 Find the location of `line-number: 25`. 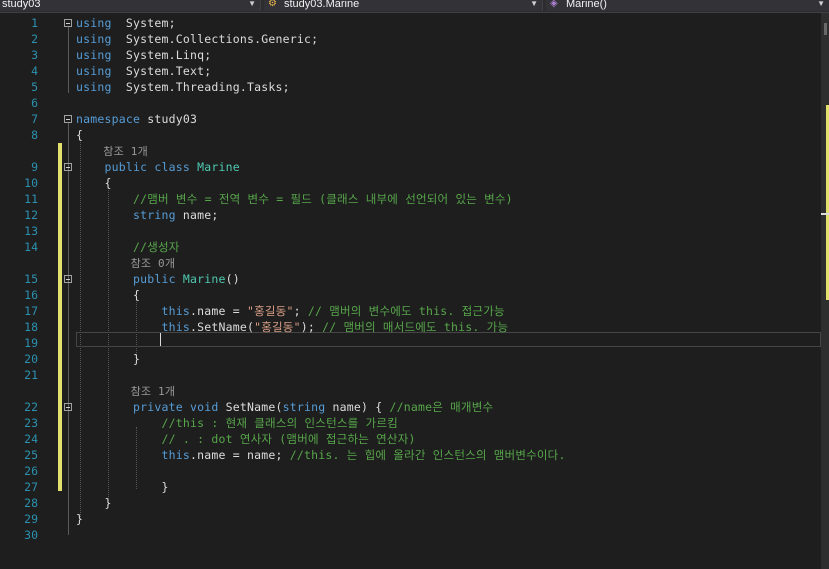

line-number: 25 is located at coordinates (31, 455).